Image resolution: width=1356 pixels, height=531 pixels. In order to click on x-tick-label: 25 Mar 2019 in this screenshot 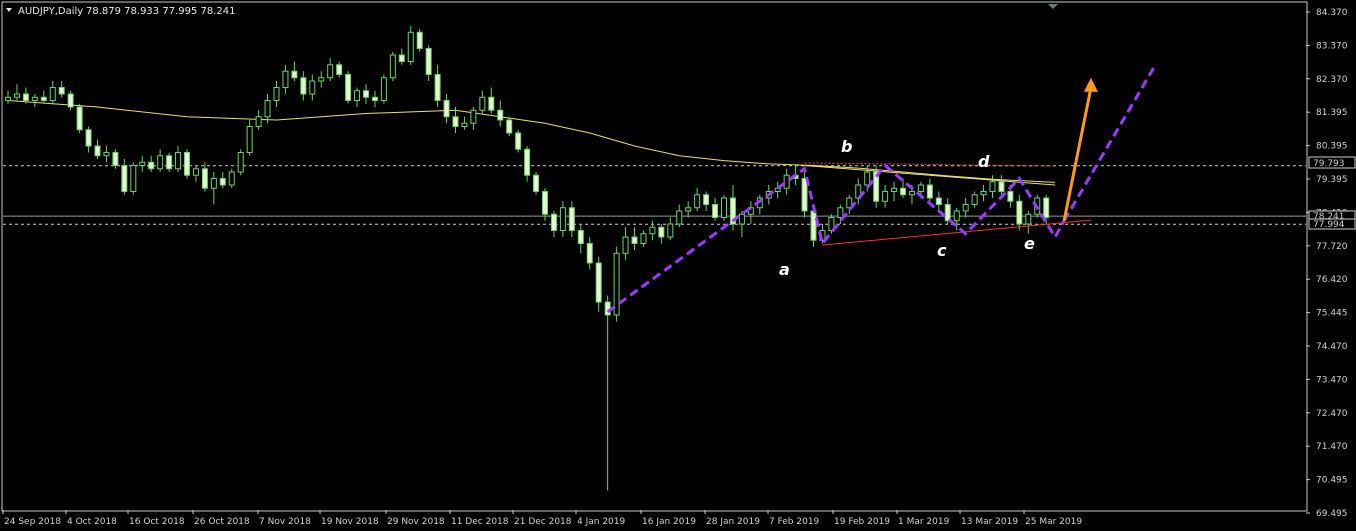, I will do `click(1053, 522)`.